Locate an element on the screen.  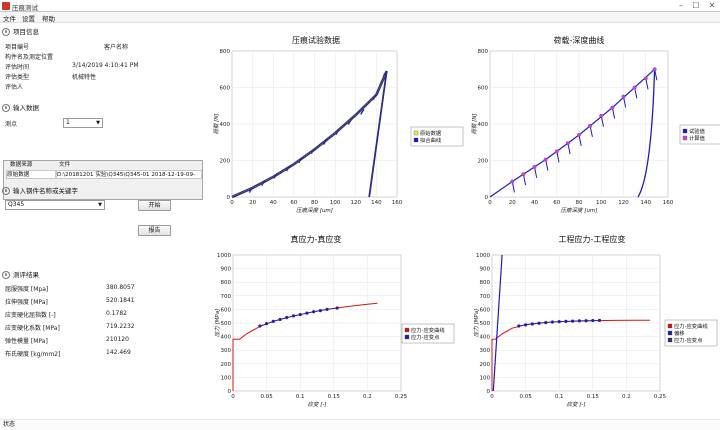
result-value: 520.1841 is located at coordinates (120, 300).